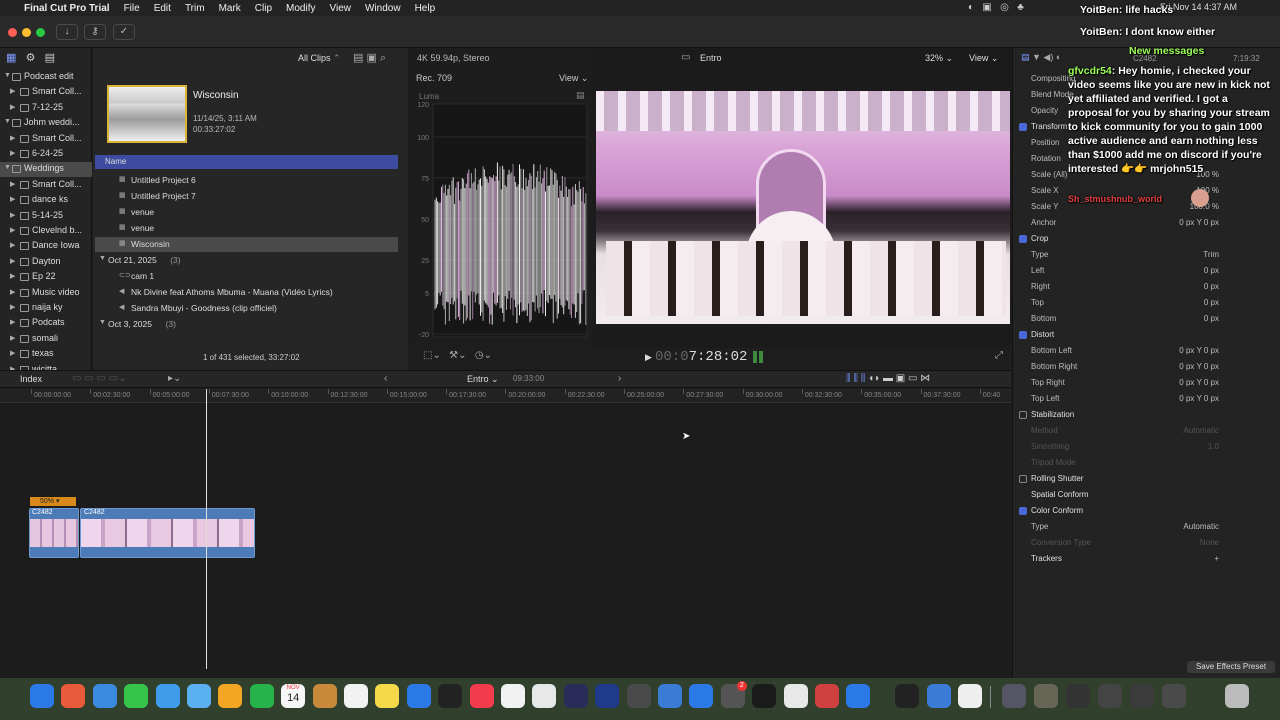  What do you see at coordinates (261, 696) in the screenshot?
I see `facetime-icon` at bounding box center [261, 696].